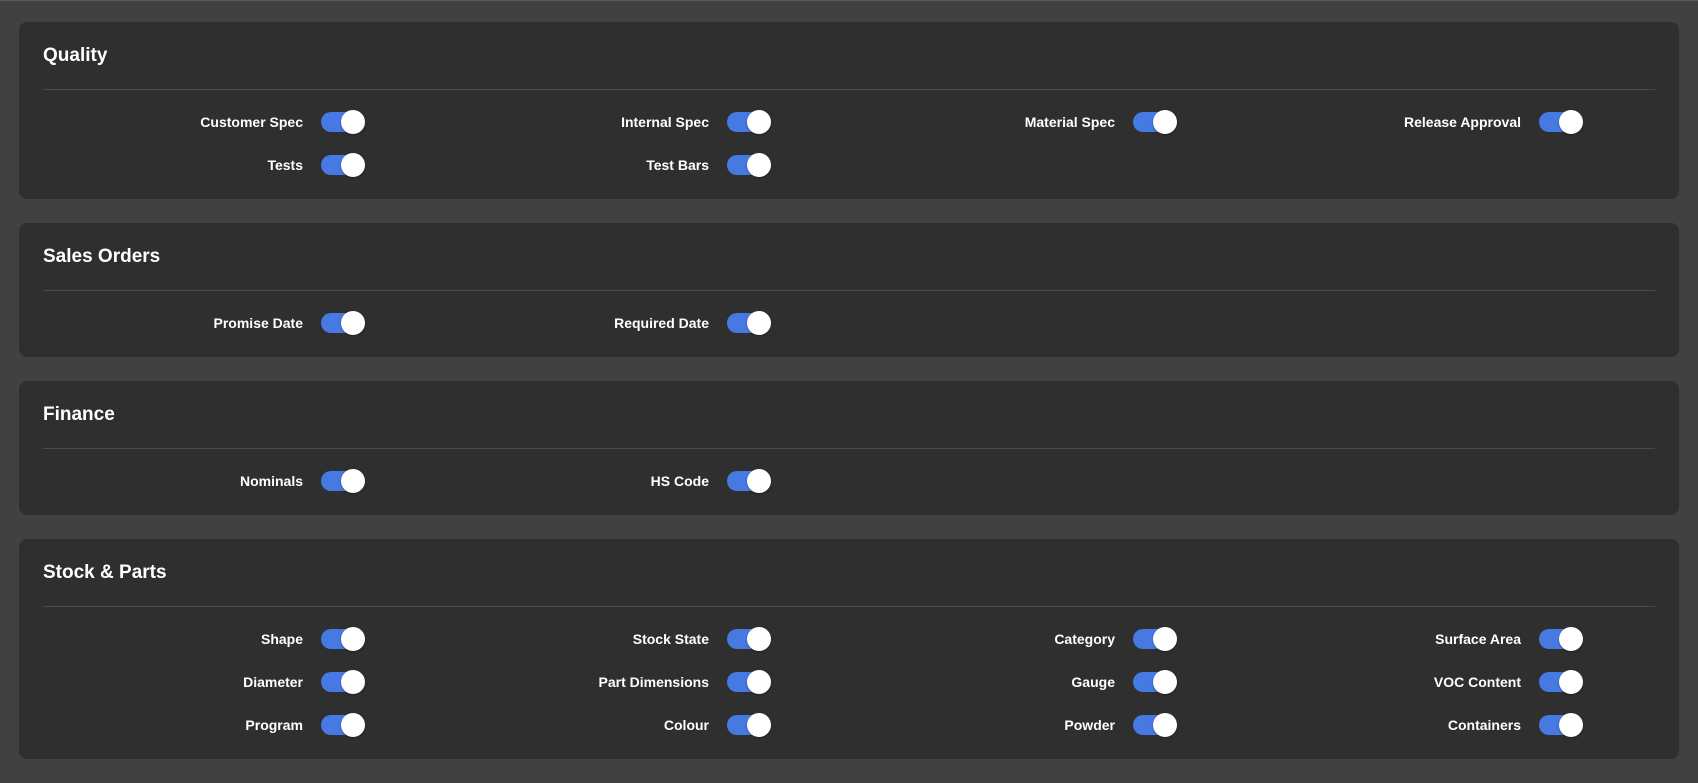 The image size is (1698, 783). I want to click on toggle-item-hs-code: HS Code, so click(652, 481).